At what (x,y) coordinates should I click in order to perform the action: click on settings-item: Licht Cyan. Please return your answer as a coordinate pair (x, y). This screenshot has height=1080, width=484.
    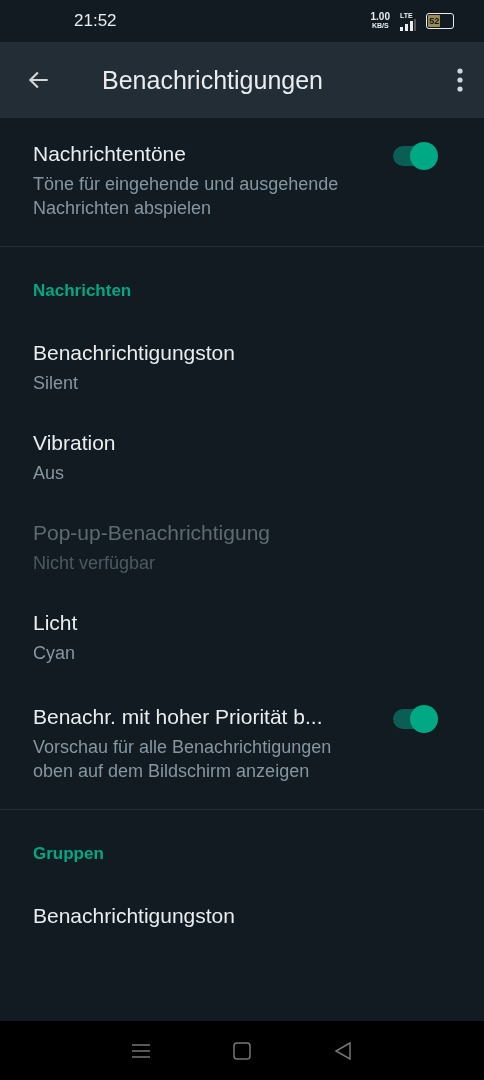
    Looking at the image, I should click on (242, 636).